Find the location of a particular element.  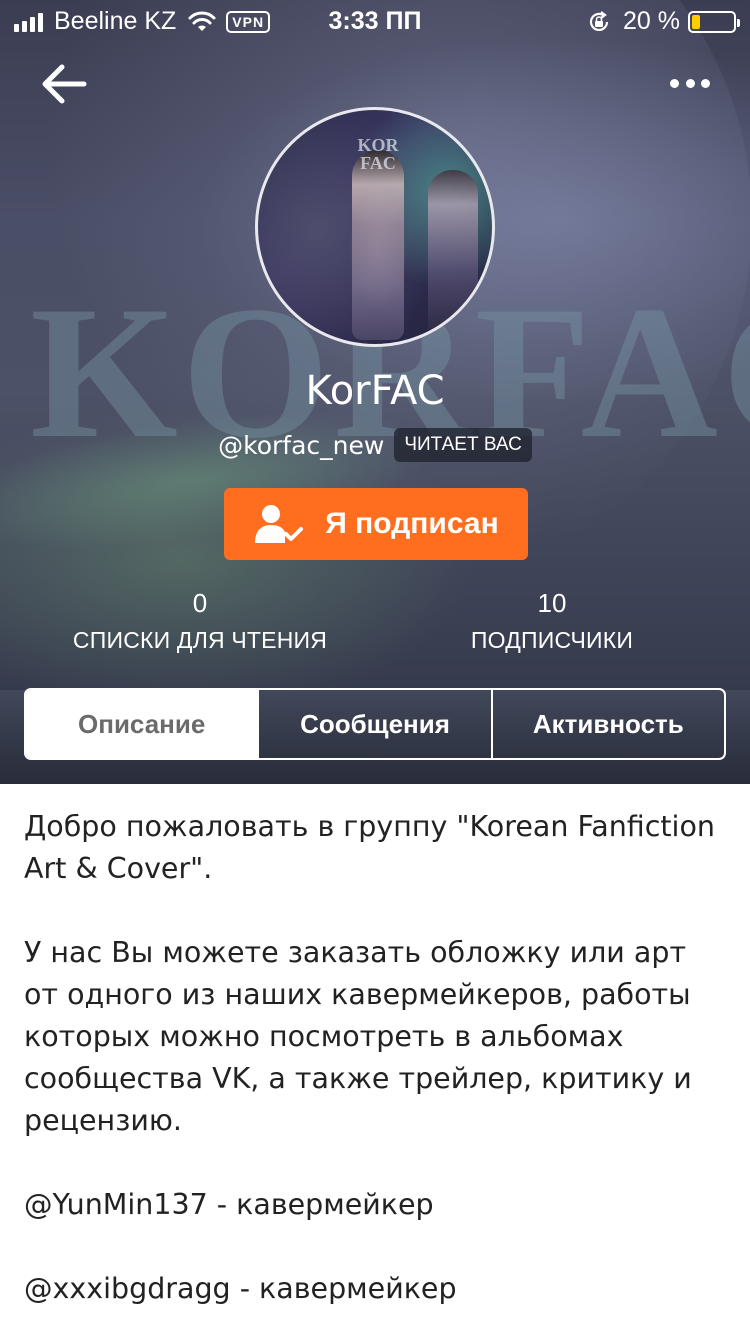

profile-display-name: KorFAC is located at coordinates (375, 391).